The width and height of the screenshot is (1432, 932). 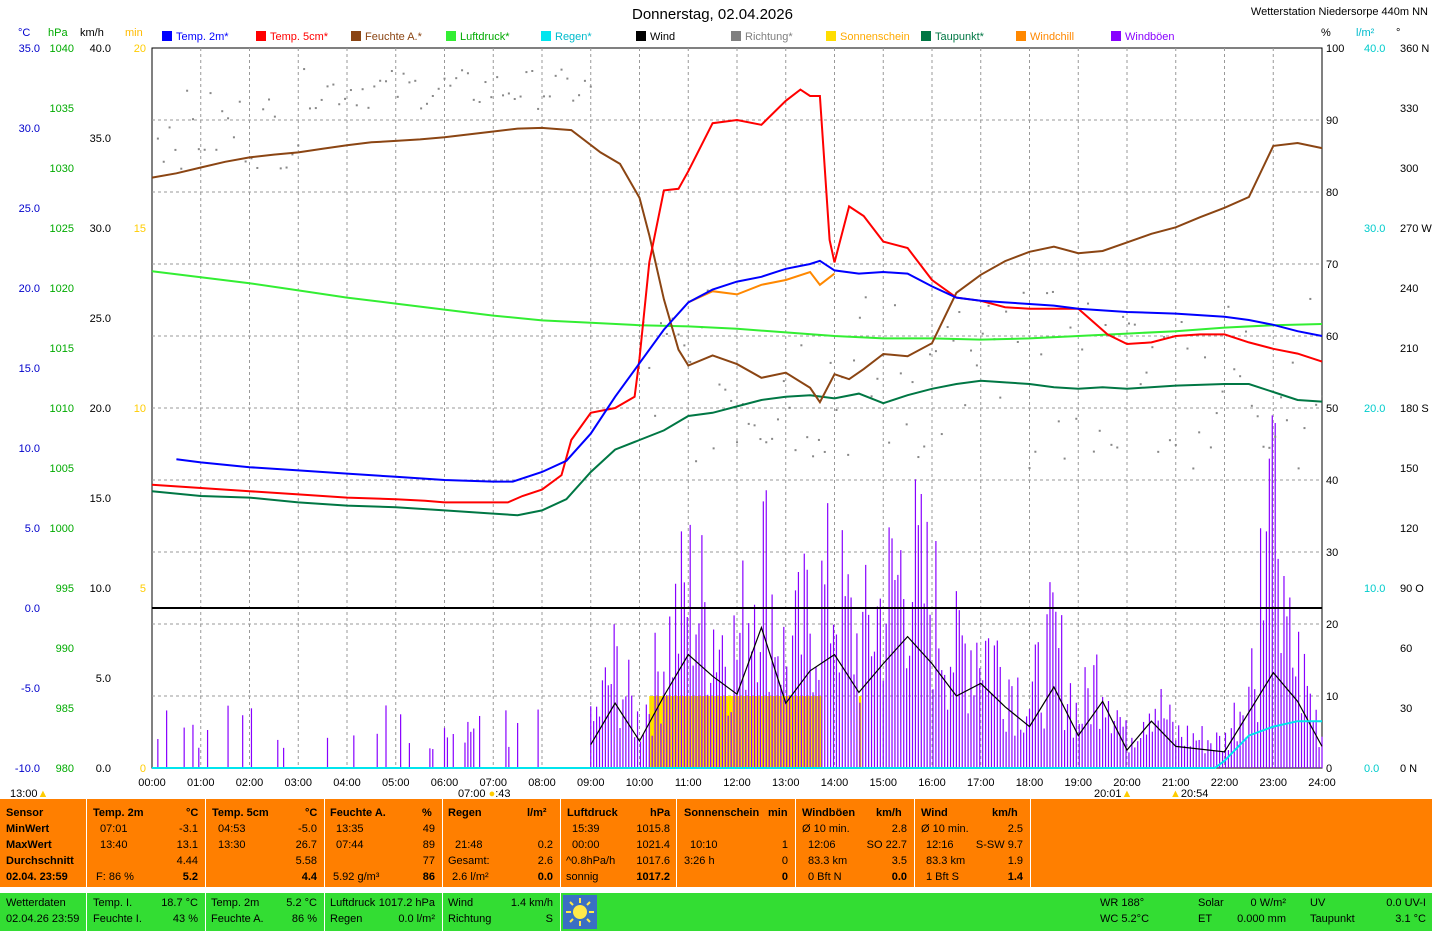 I want to click on temp_c-tick-label: -10.0, so click(x=27, y=769).